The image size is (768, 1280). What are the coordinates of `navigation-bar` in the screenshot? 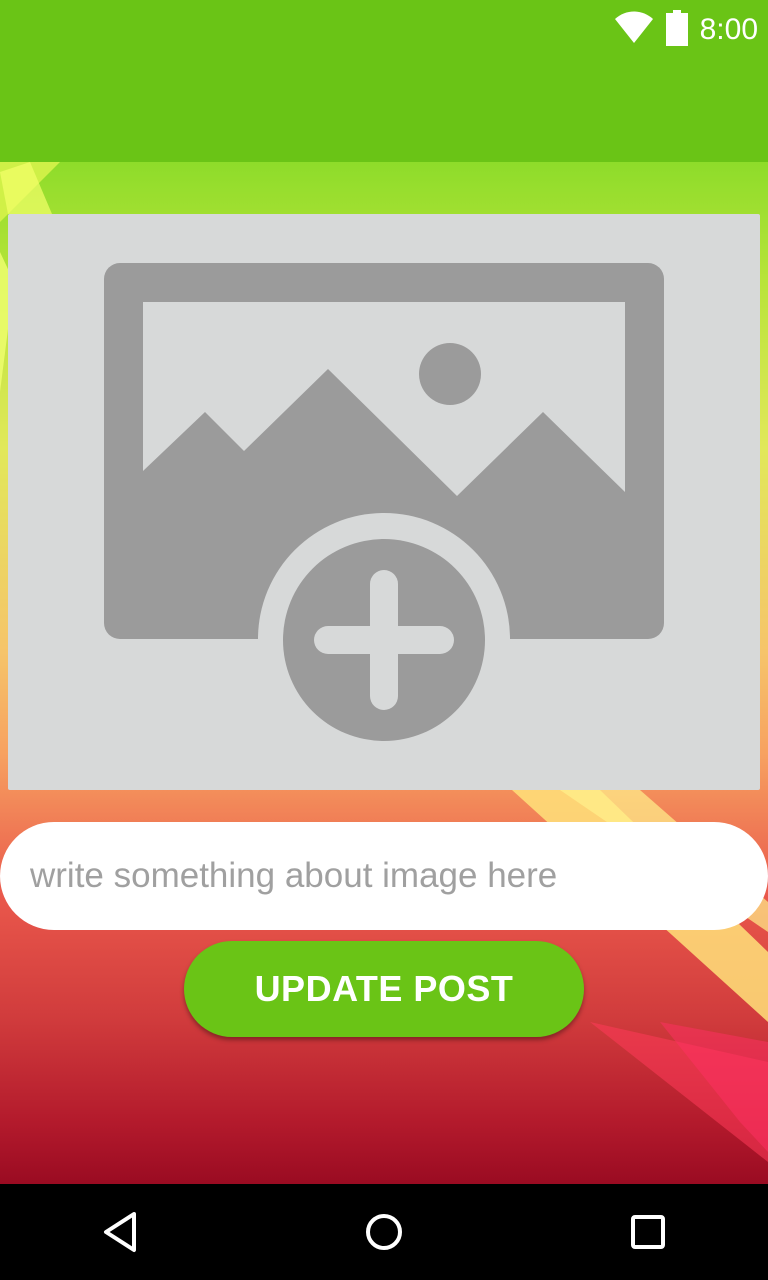 It's located at (384, 1232).